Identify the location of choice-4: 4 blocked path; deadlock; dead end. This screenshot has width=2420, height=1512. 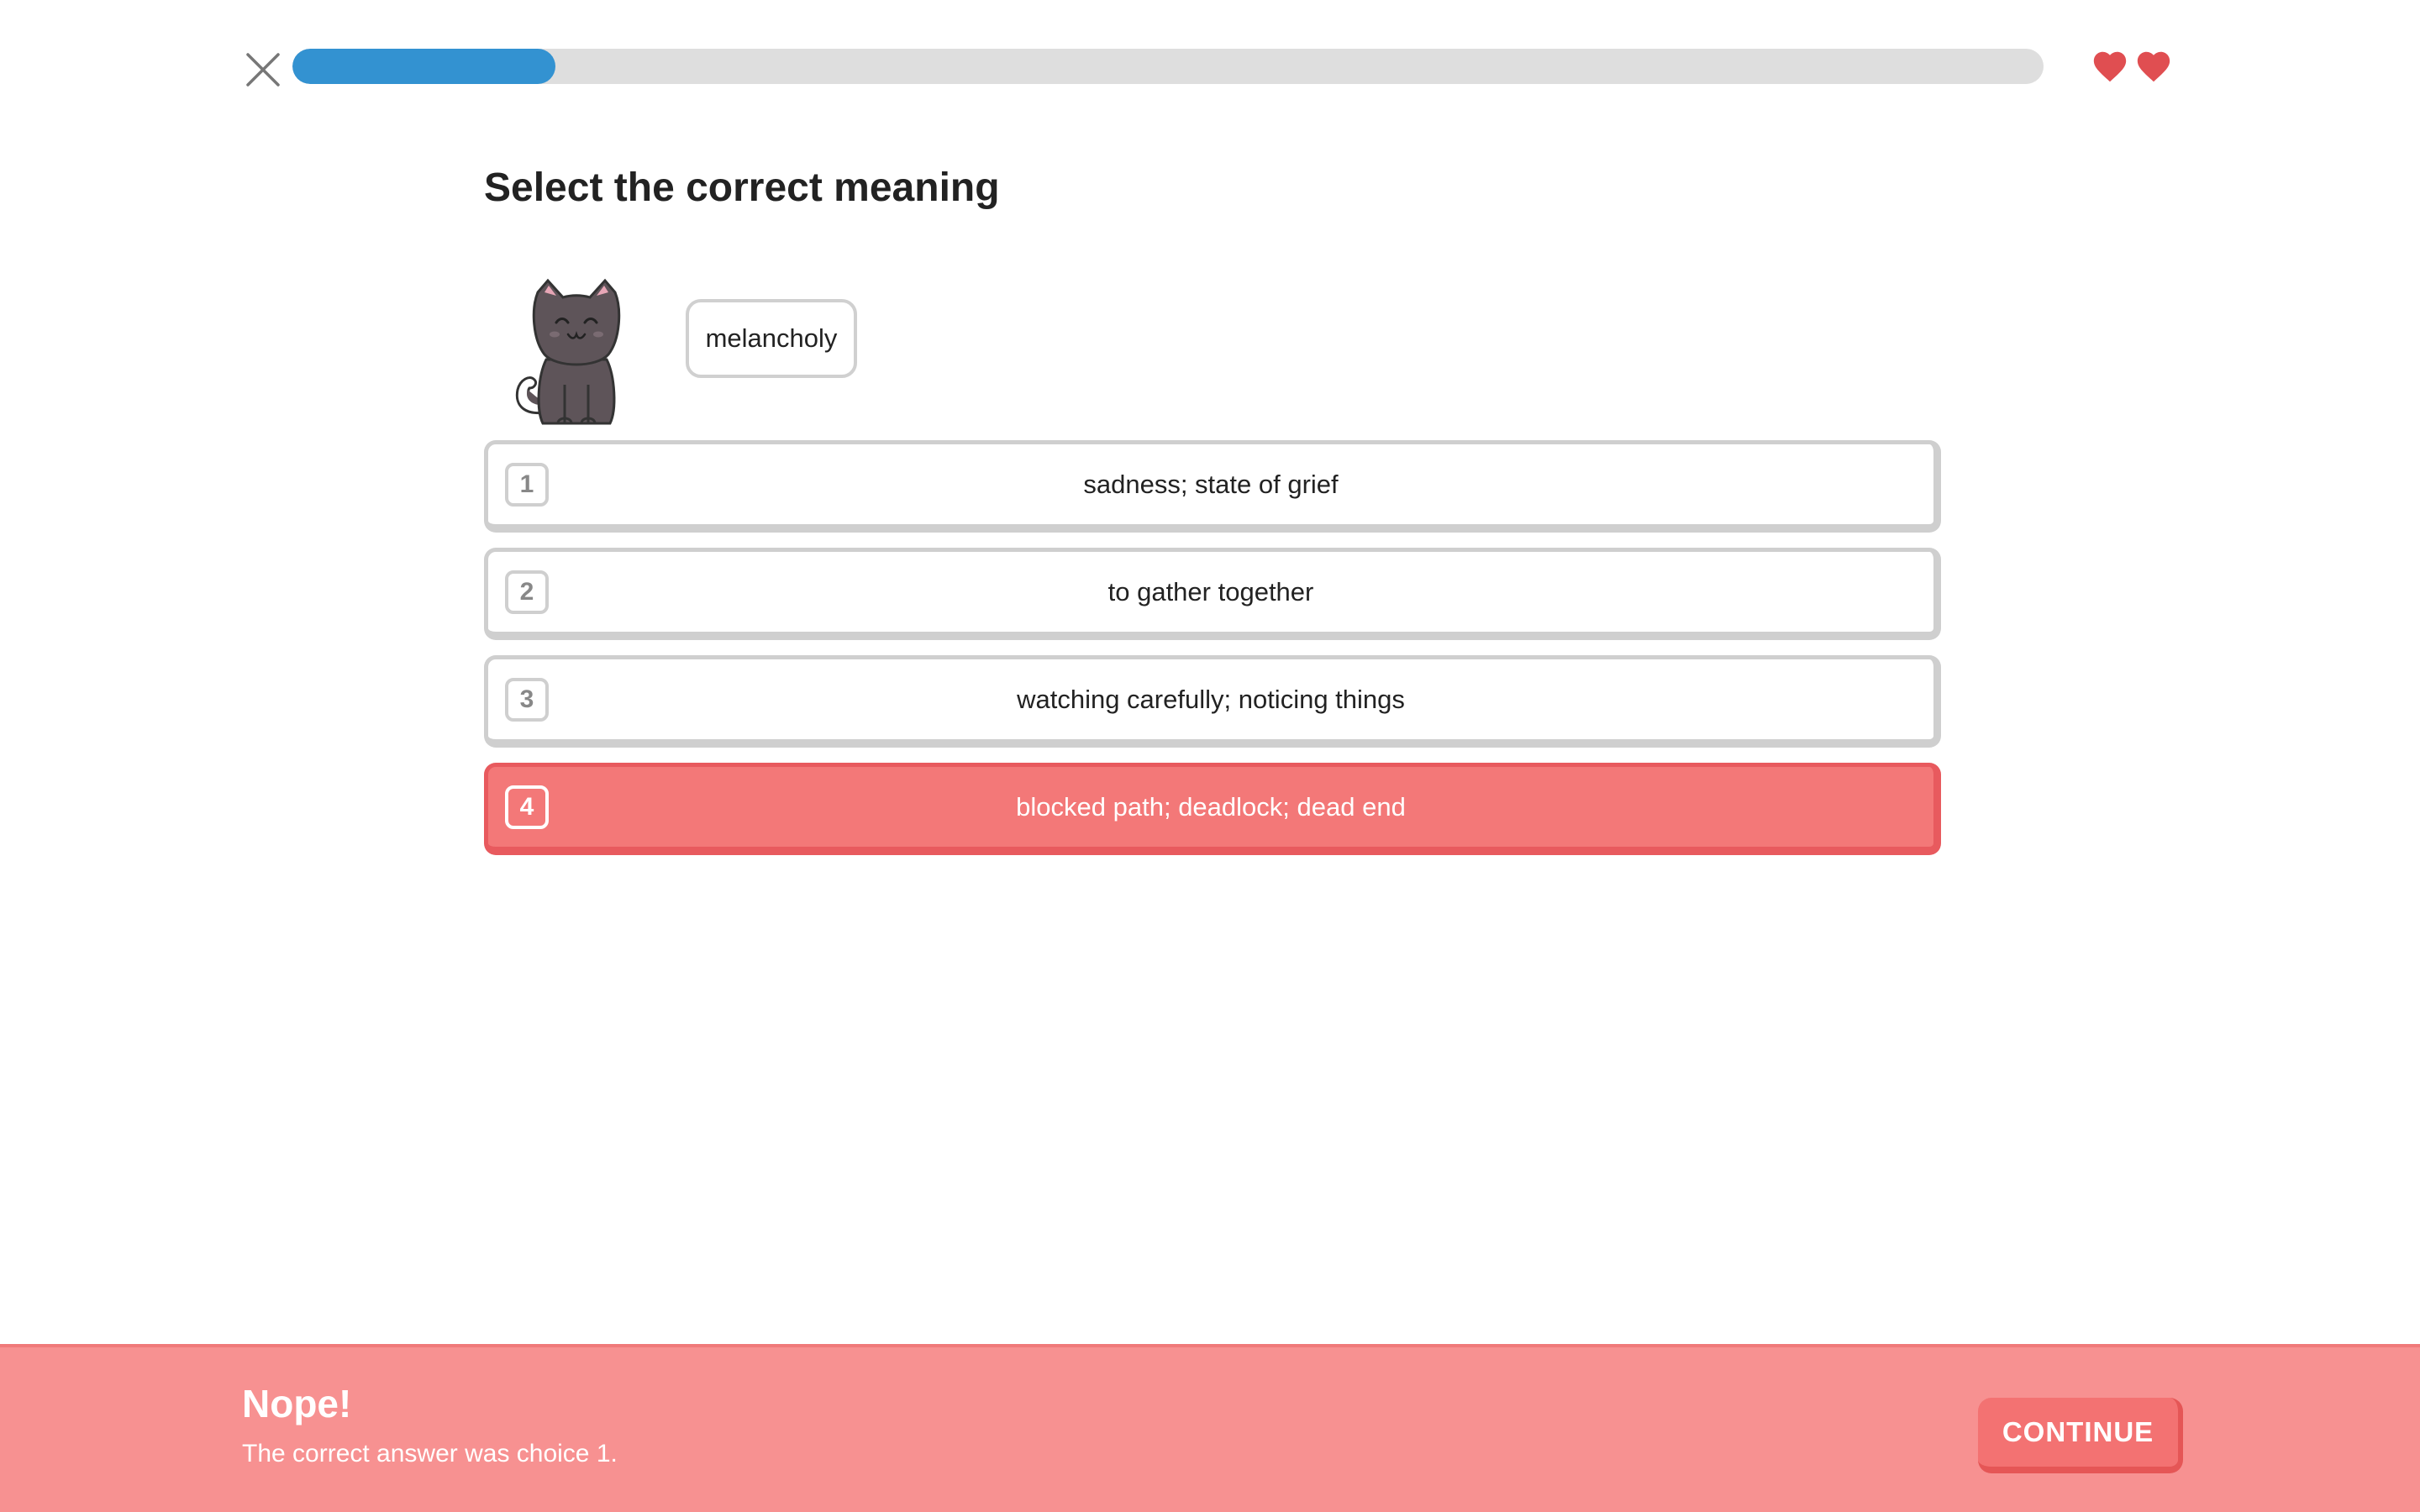
(1212, 809).